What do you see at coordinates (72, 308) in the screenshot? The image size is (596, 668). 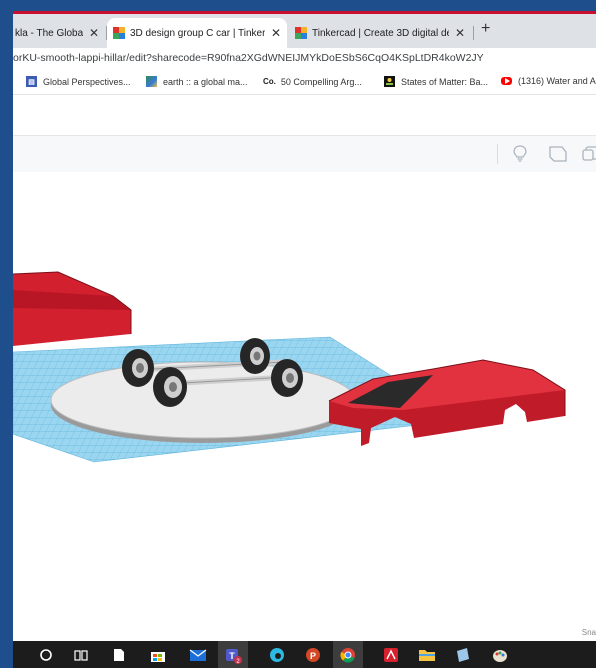 I see `car-body-left` at bounding box center [72, 308].